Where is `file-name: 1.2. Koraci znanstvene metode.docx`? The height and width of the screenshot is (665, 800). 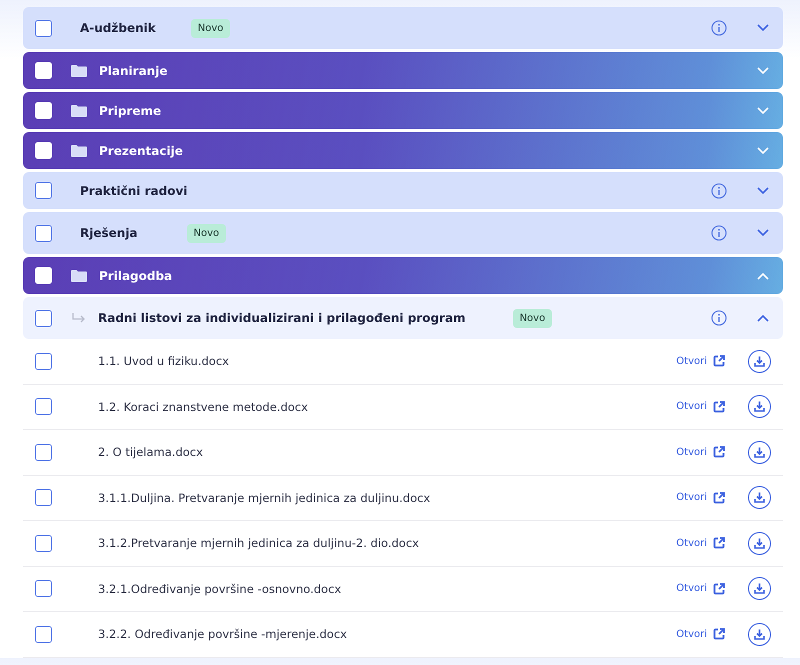
file-name: 1.2. Koraci znanstvene metode.docx is located at coordinates (203, 407).